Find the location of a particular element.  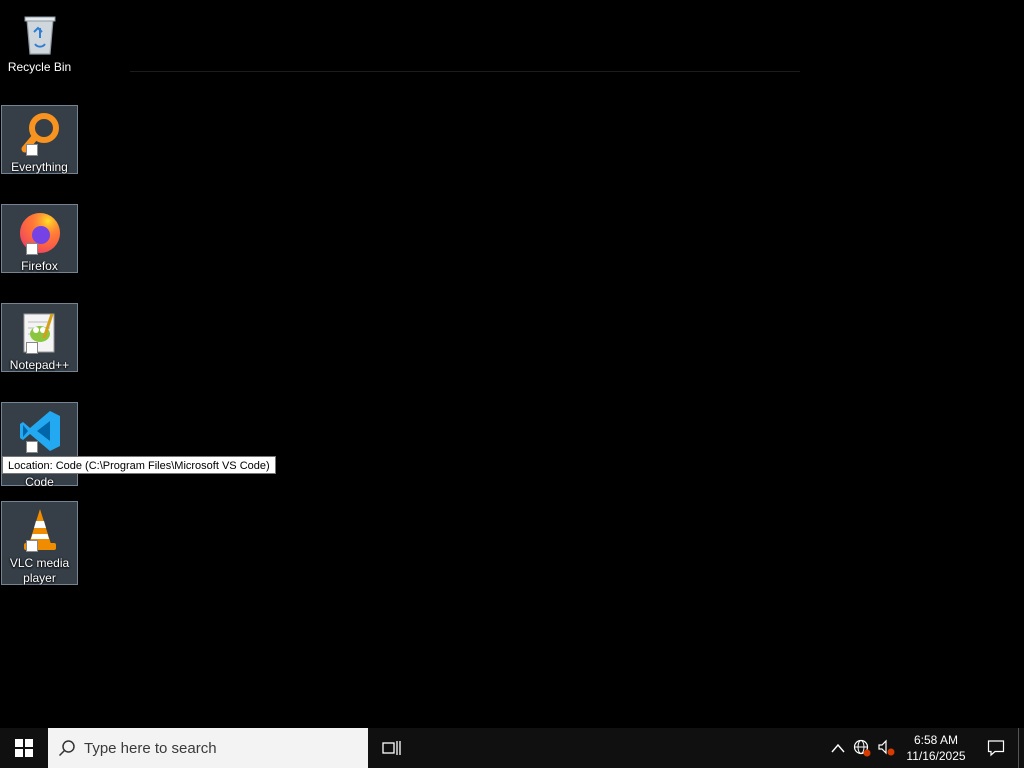

everything-search-icon is located at coordinates (40, 134).